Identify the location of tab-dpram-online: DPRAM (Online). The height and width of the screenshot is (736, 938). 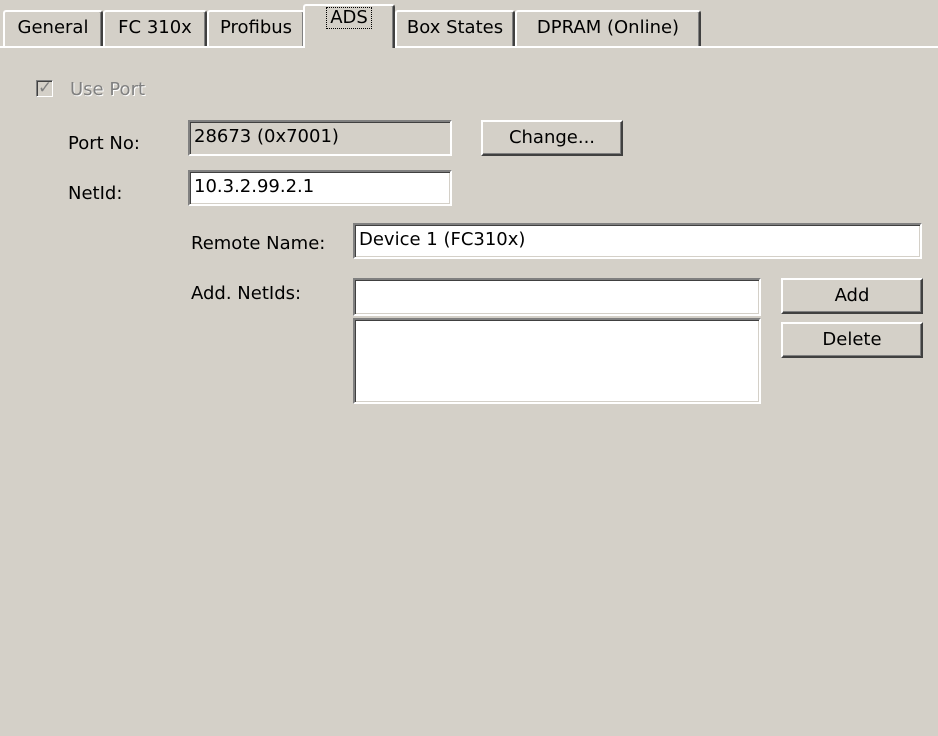
(608, 28).